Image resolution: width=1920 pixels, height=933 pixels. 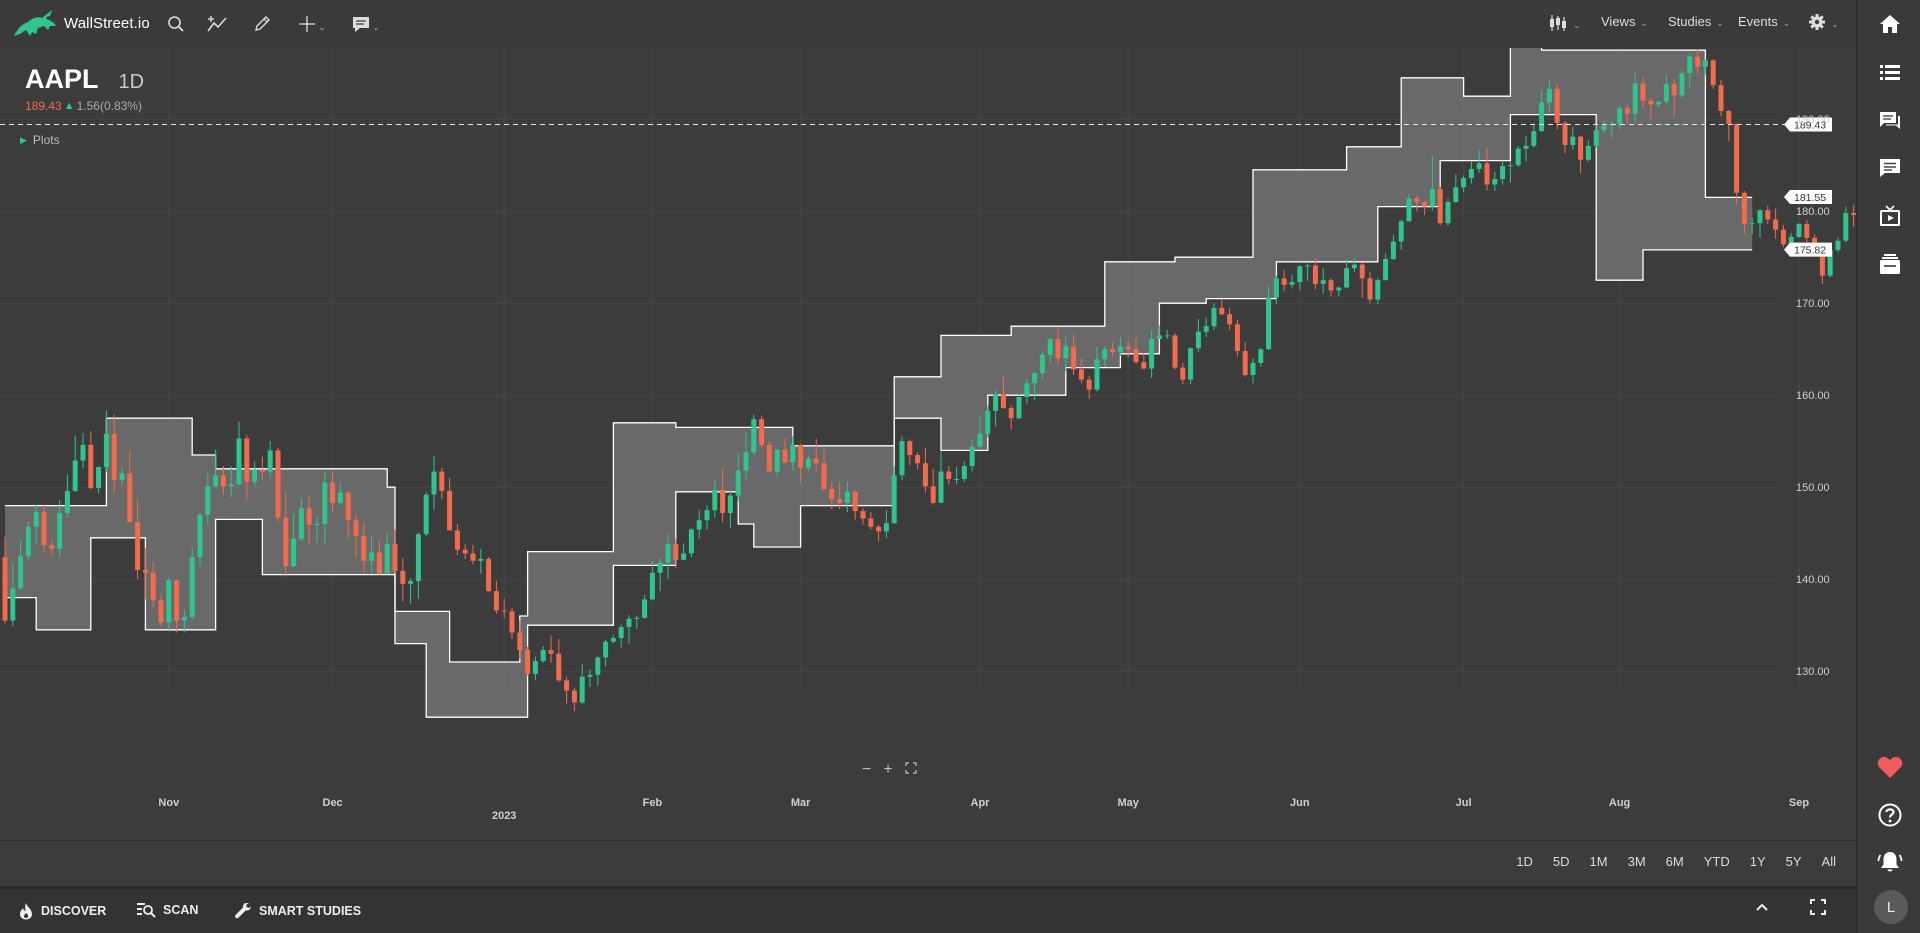 What do you see at coordinates (1764, 21) in the screenshot?
I see `events-menu: Events ⌄` at bounding box center [1764, 21].